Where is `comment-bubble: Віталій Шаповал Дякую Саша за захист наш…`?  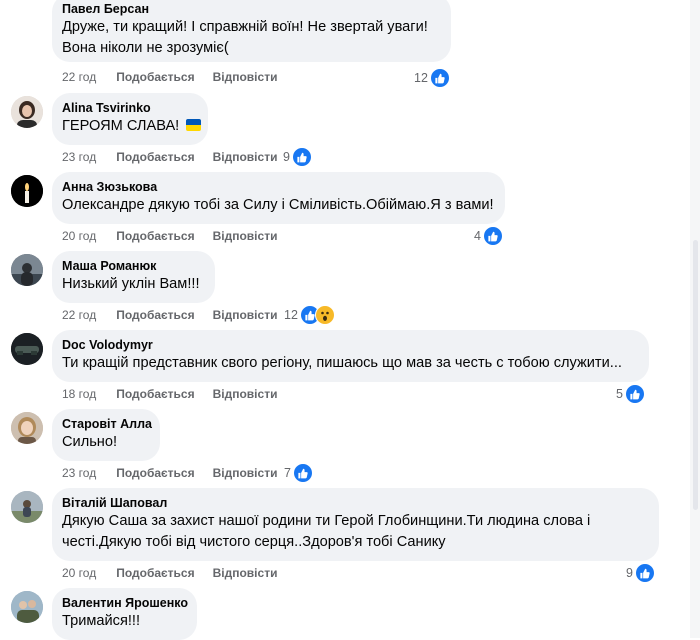
comment-bubble: Віталій Шаповал Дякую Саша за захист наш… is located at coordinates (355, 524).